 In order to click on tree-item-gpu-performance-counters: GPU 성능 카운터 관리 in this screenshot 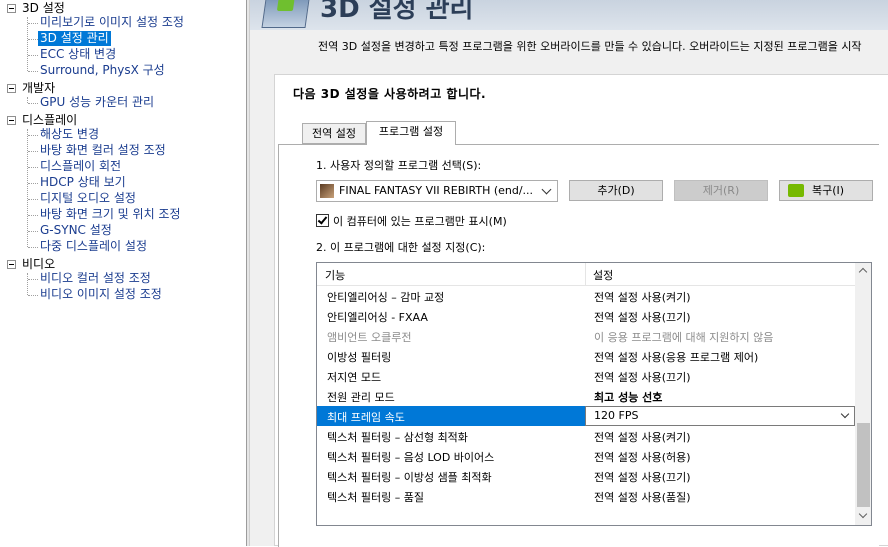, I will do `click(97, 102)`.